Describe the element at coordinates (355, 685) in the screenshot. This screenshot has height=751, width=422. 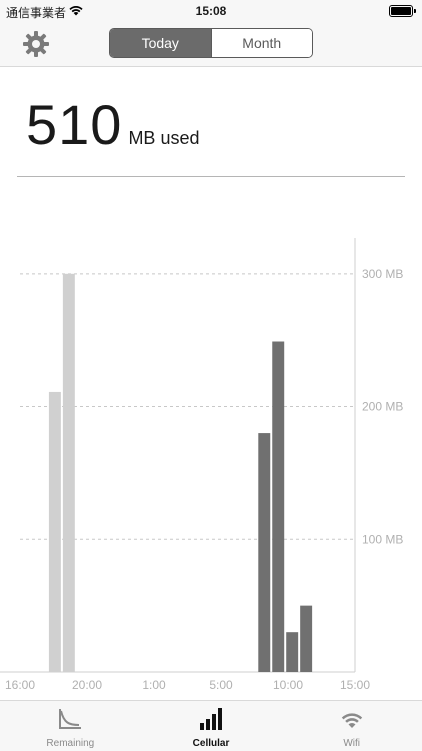
I see `x-tick-label: 15:00` at that location.